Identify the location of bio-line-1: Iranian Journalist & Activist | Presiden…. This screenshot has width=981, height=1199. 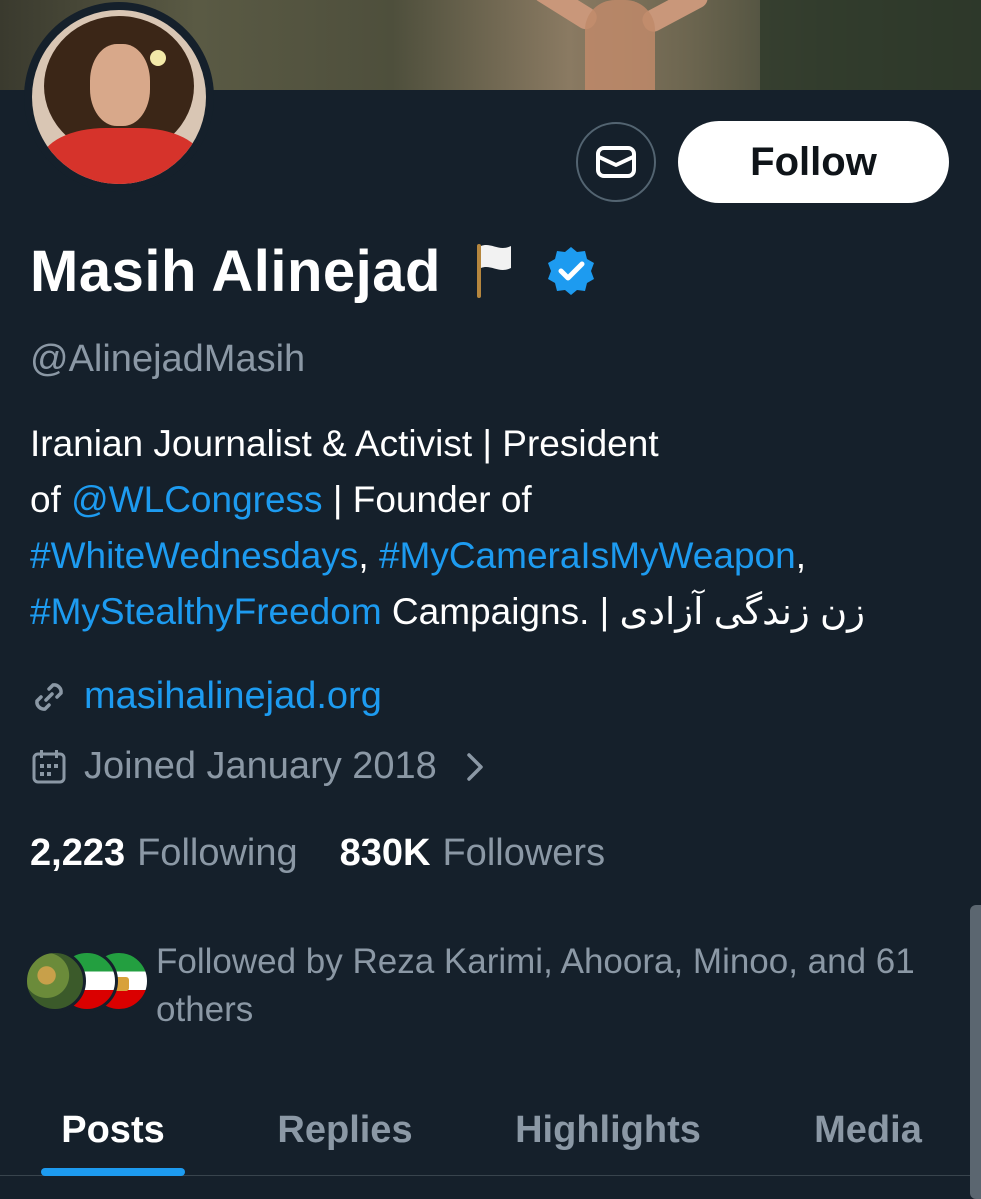
(344, 443).